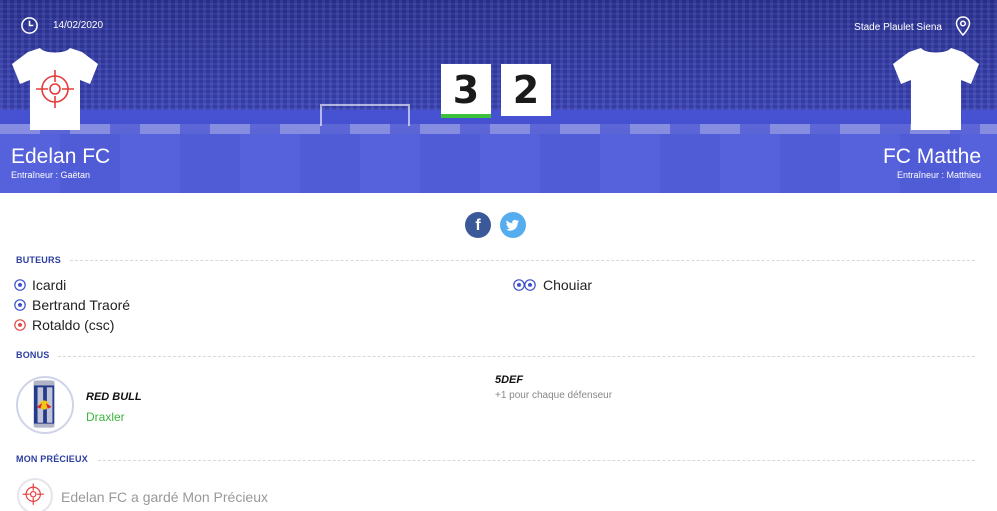 The height and width of the screenshot is (511, 997). I want to click on double-ball-icon, so click(524, 285).